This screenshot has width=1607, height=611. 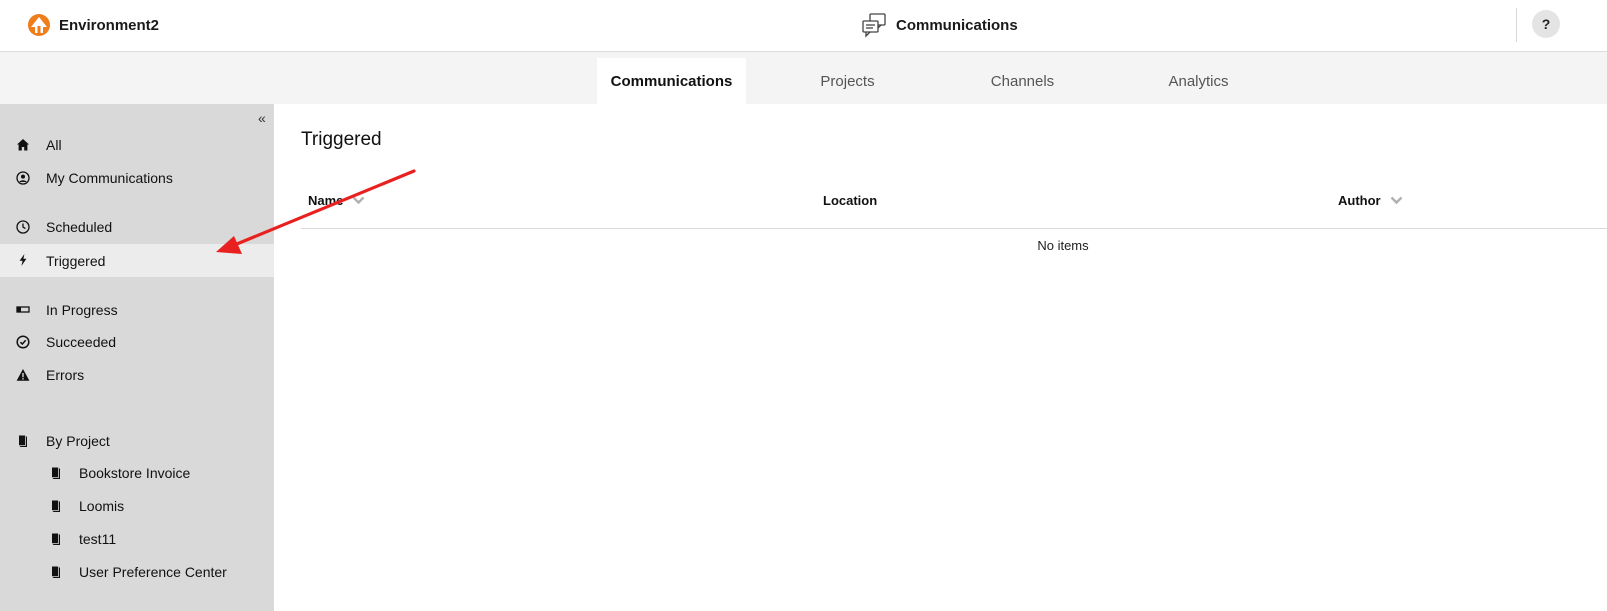 I want to click on tab-communications: Communications, so click(x=671, y=81).